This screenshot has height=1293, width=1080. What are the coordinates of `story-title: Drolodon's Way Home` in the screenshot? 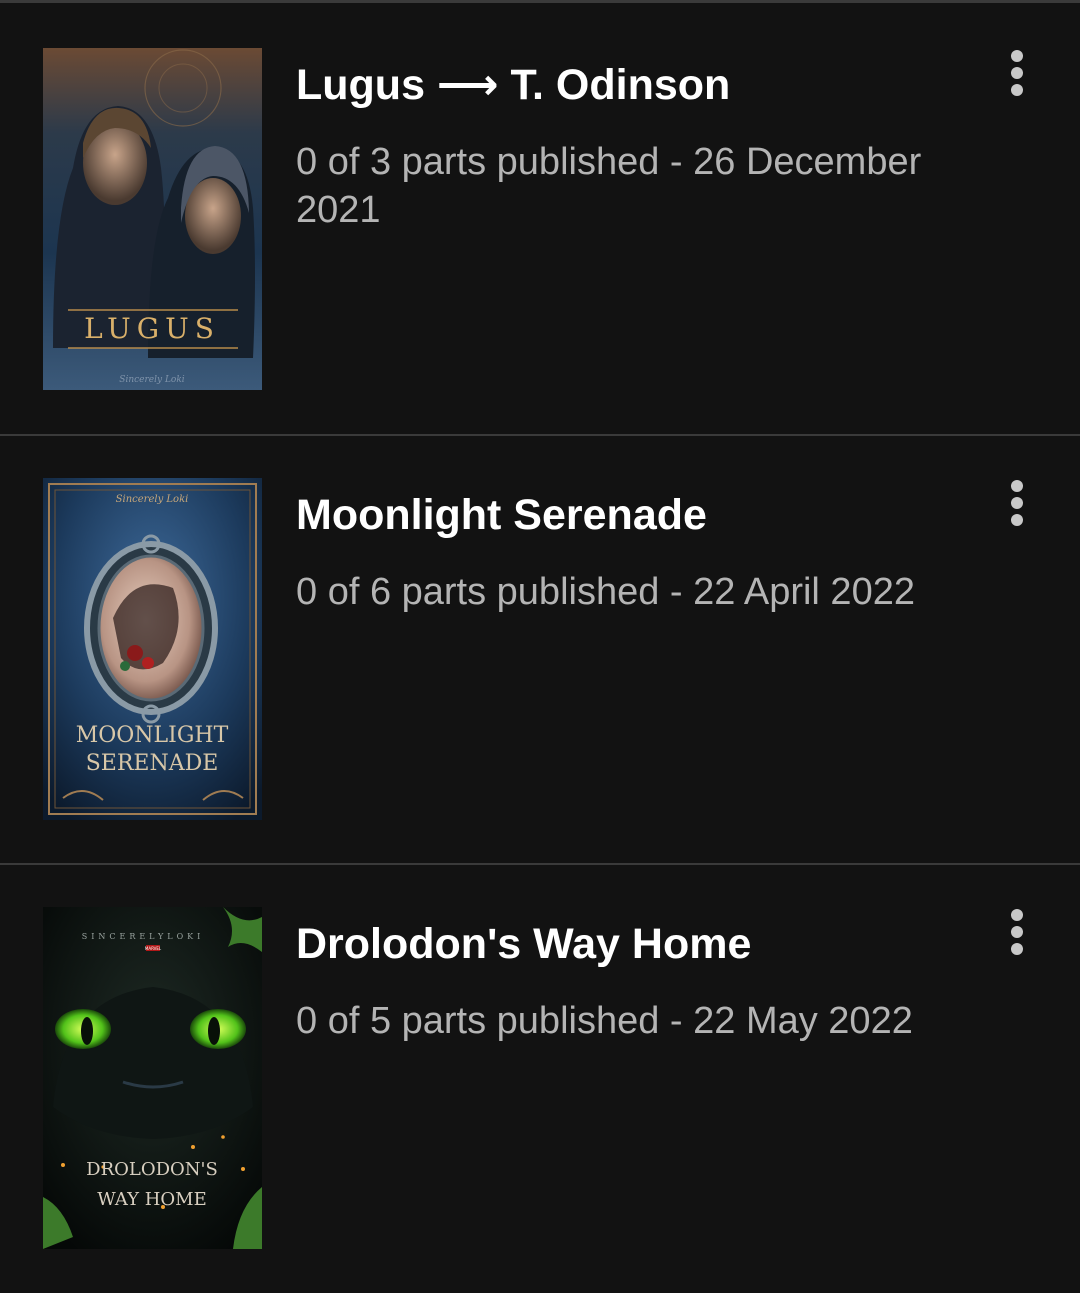 It's located at (636, 944).